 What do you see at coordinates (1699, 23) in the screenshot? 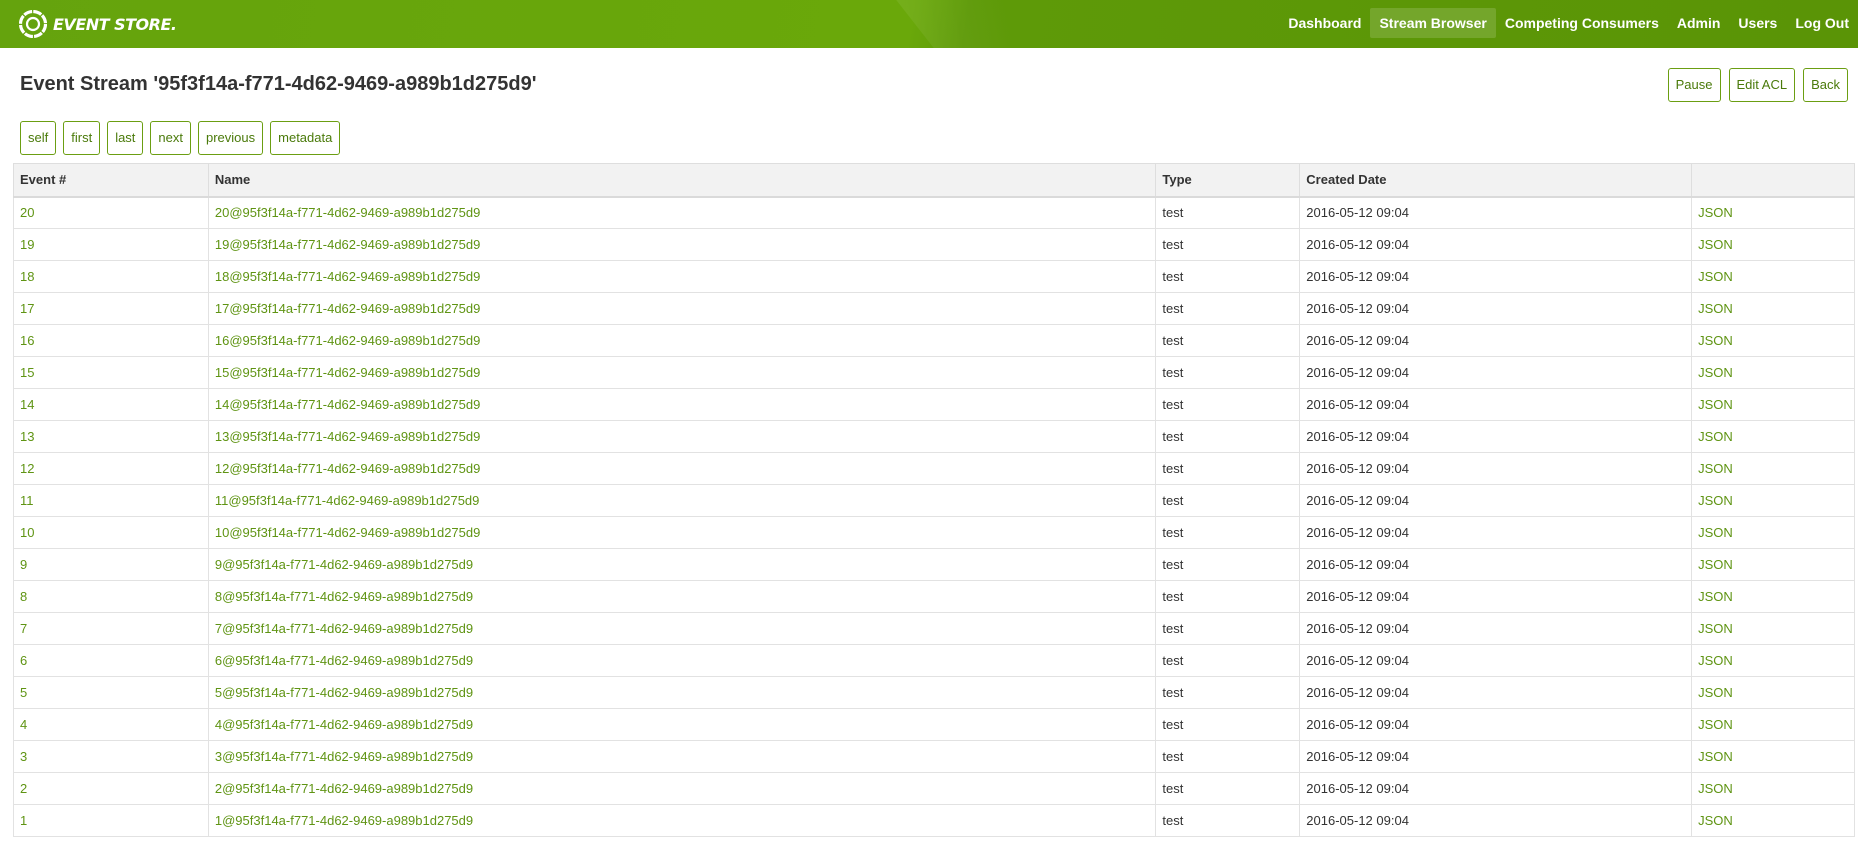
I see `nav-admin: Admin` at bounding box center [1699, 23].